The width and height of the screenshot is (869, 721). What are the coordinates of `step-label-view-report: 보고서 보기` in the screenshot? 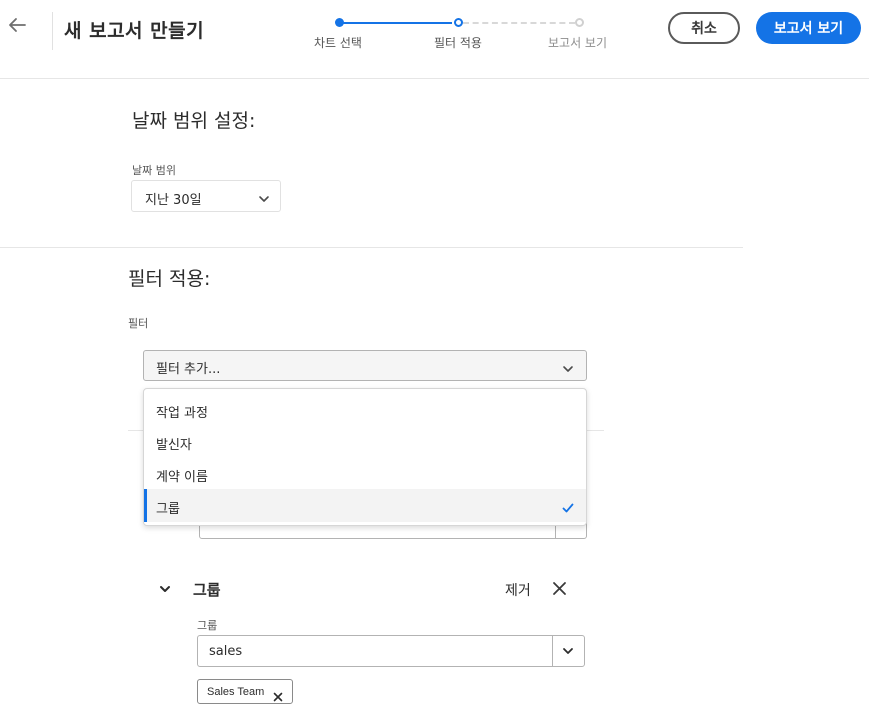 It's located at (578, 43).